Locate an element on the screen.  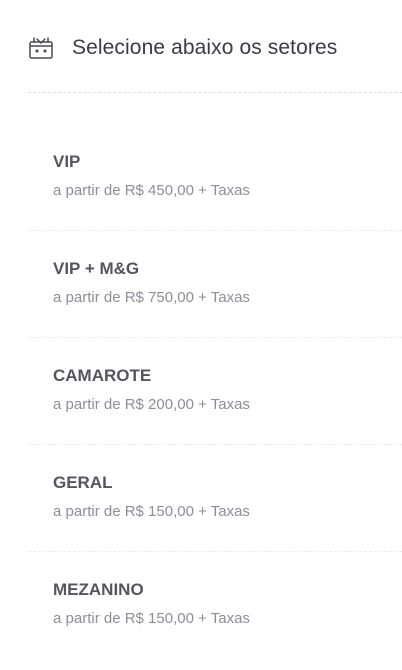
sector-name: CAMAROTE is located at coordinates (102, 375).